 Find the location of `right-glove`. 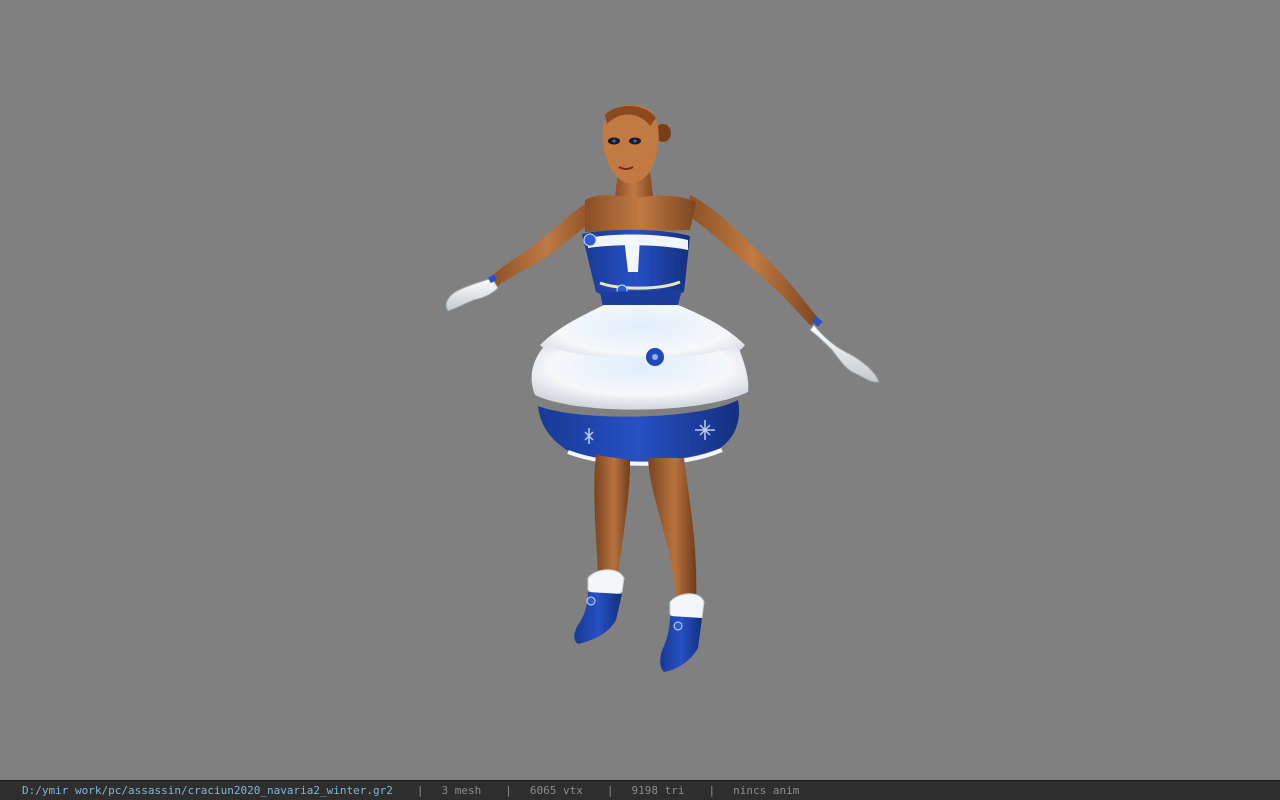

right-glove is located at coordinates (844, 353).